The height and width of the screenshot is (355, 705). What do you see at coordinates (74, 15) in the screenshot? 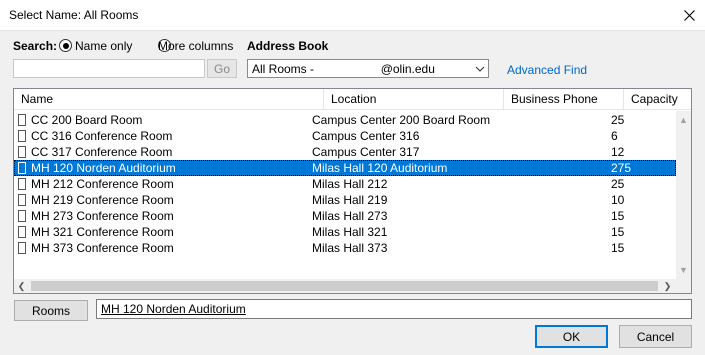
I see `window-title: Select Name: All Rooms` at bounding box center [74, 15].